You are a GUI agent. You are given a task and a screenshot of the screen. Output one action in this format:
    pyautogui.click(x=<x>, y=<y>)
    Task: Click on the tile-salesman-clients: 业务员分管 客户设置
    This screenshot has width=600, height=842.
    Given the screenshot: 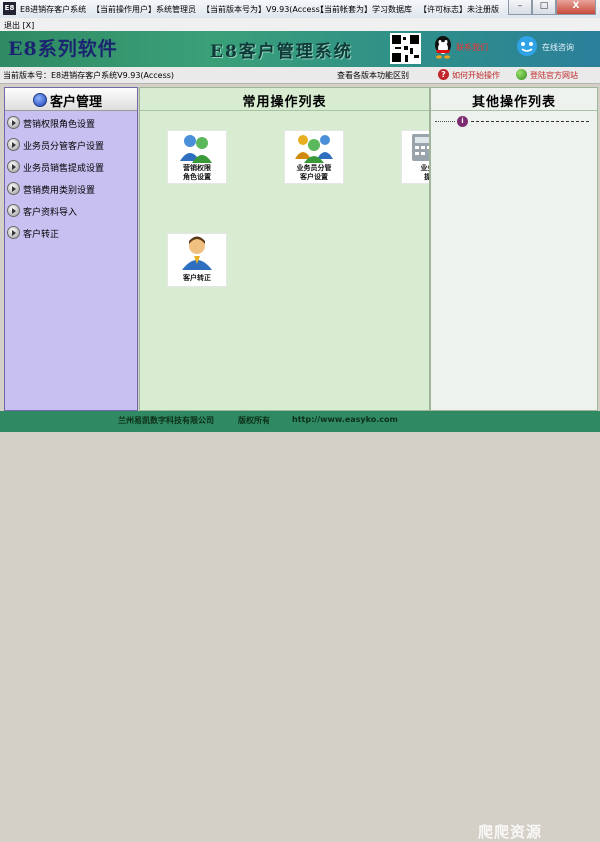 What is the action you would take?
    pyautogui.click(x=314, y=157)
    